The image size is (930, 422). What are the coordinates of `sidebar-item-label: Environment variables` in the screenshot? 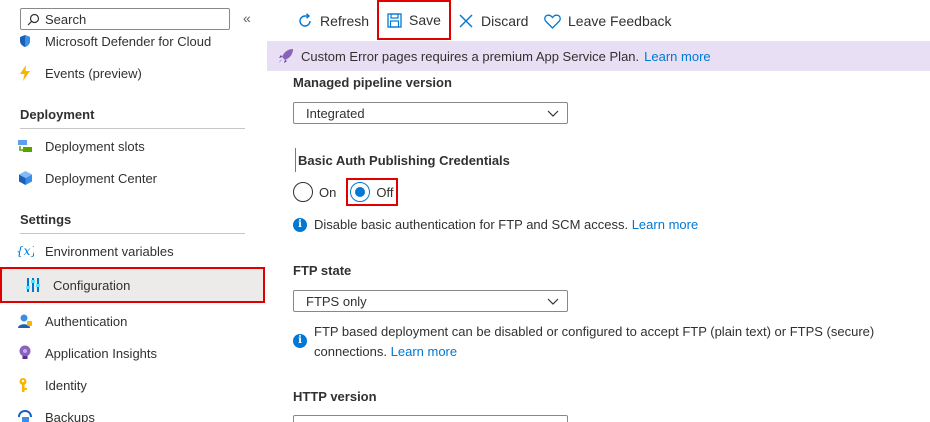 It's located at (109, 251).